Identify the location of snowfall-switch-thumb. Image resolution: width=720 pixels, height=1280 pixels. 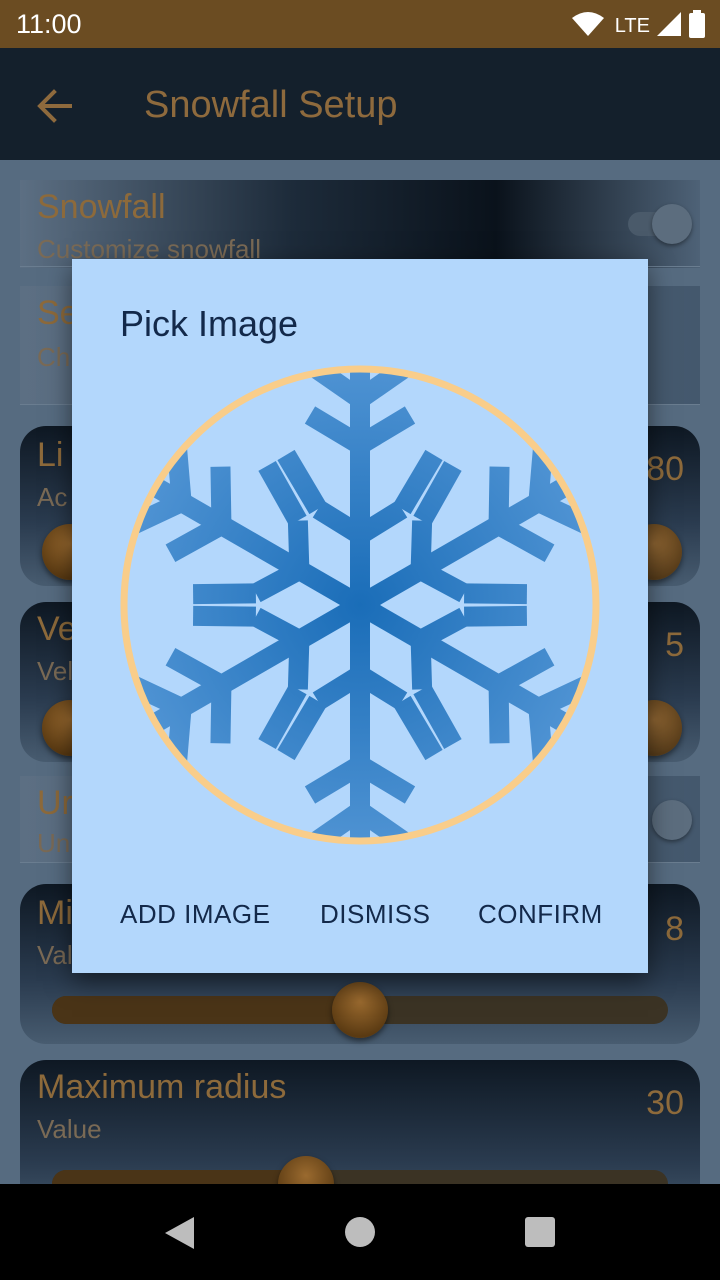
(672, 224).